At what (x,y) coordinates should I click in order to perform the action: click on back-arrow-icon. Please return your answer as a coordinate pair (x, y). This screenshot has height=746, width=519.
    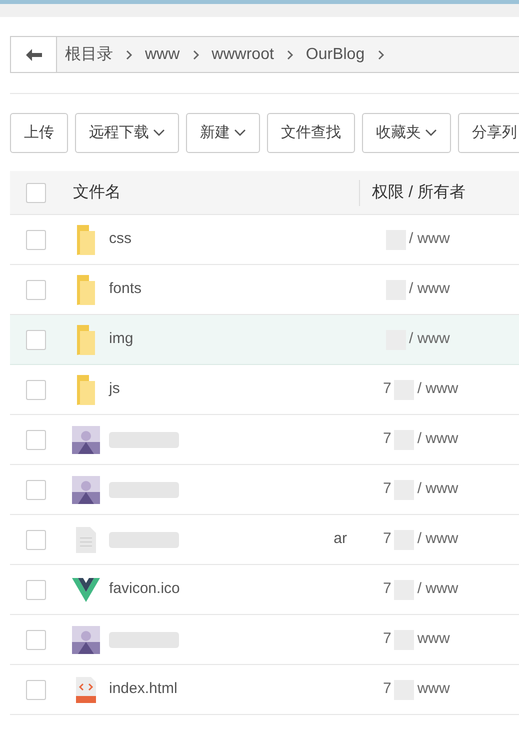
    Looking at the image, I should click on (34, 54).